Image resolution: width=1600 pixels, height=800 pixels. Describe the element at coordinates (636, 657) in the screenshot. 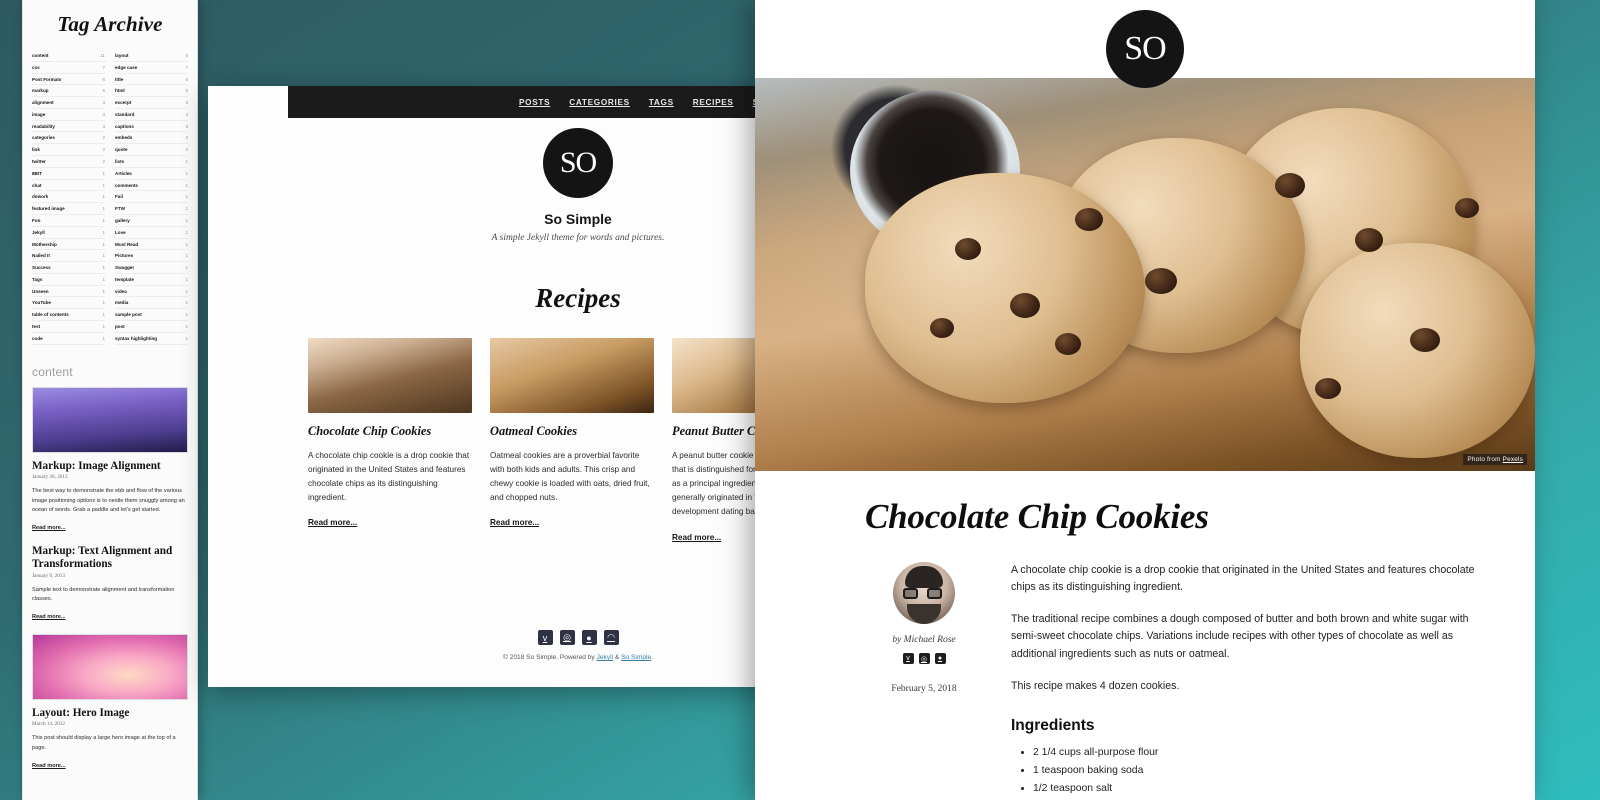

I see `so-simple-link: So Simple` at that location.